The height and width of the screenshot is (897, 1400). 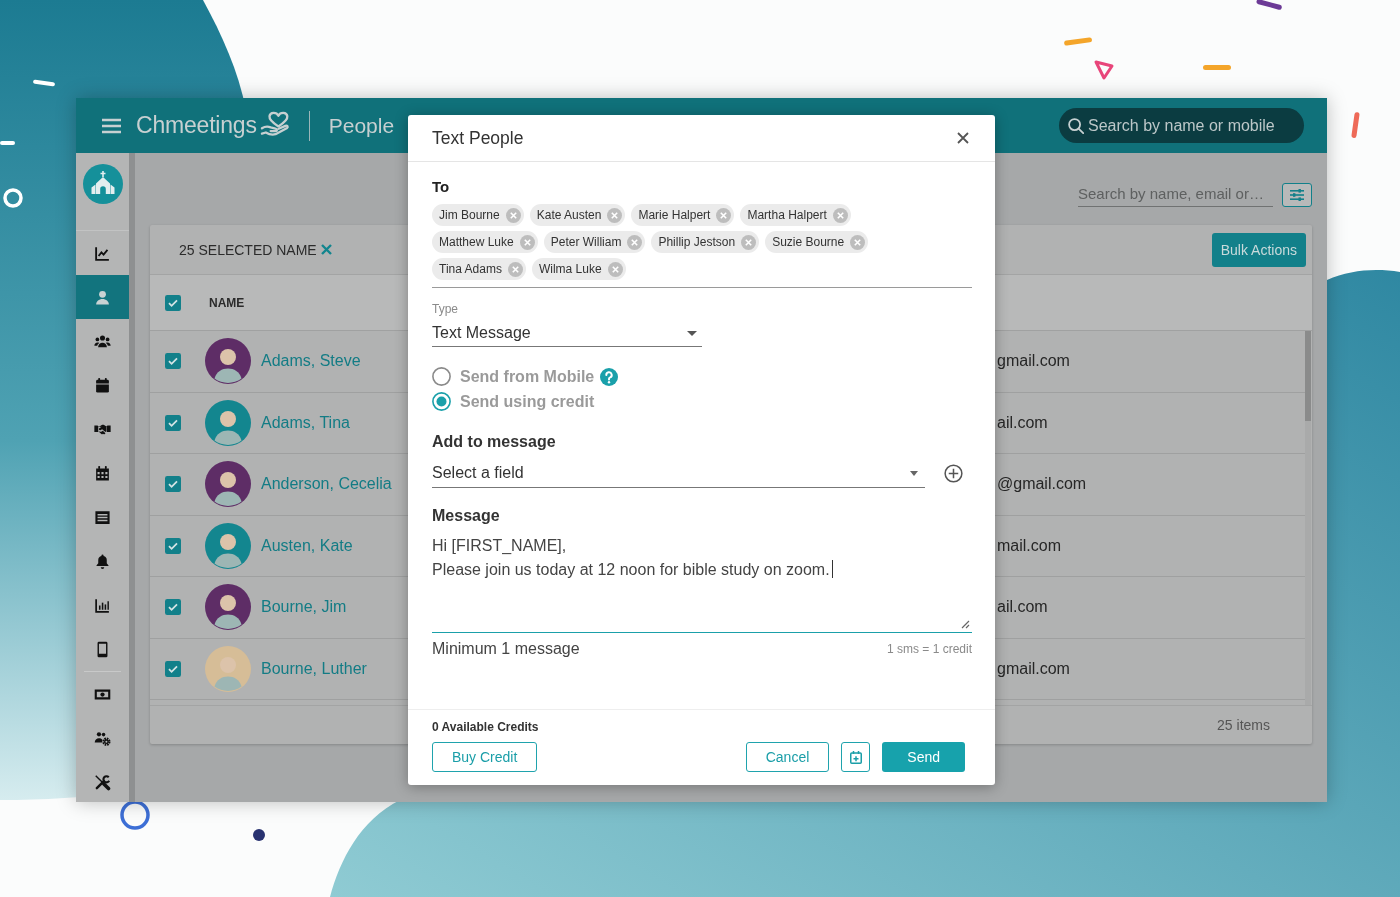 What do you see at coordinates (314, 668) in the screenshot?
I see `person-name: Bourne, Luther` at bounding box center [314, 668].